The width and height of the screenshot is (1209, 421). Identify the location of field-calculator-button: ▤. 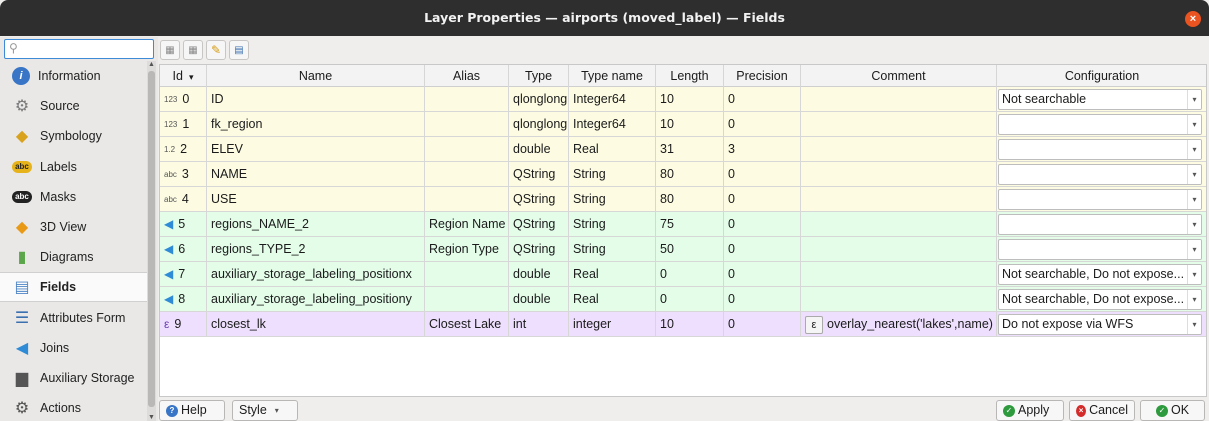
(239, 50).